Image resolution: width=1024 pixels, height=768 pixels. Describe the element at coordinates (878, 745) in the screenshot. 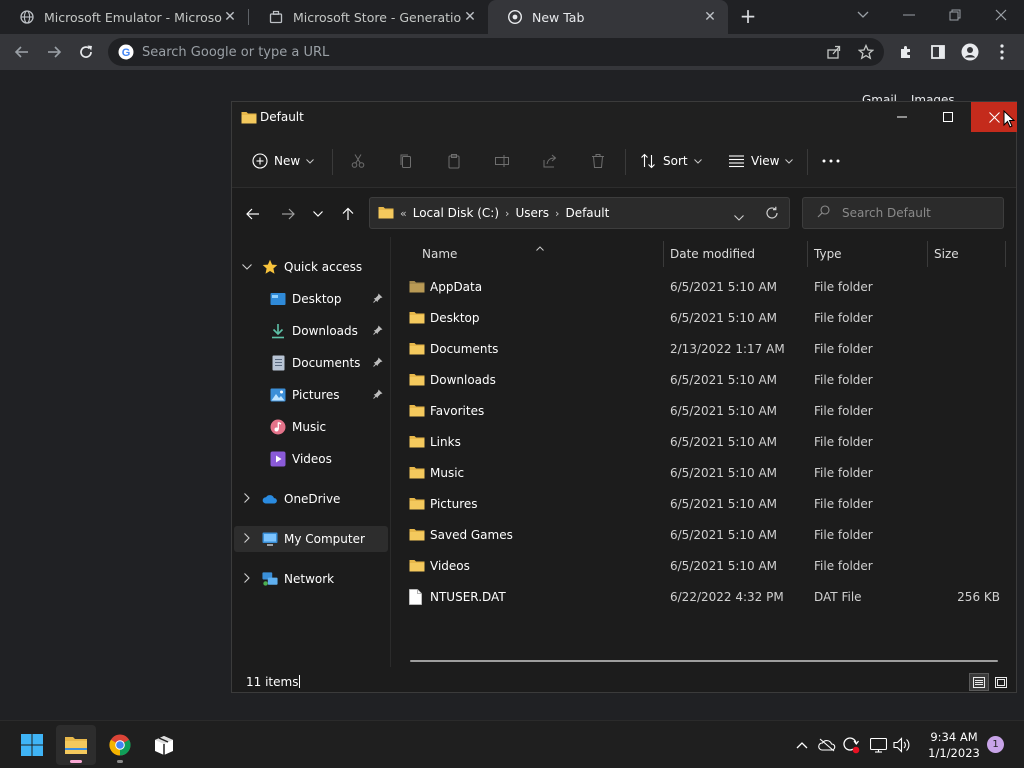

I see `network-monitor-icon` at that location.